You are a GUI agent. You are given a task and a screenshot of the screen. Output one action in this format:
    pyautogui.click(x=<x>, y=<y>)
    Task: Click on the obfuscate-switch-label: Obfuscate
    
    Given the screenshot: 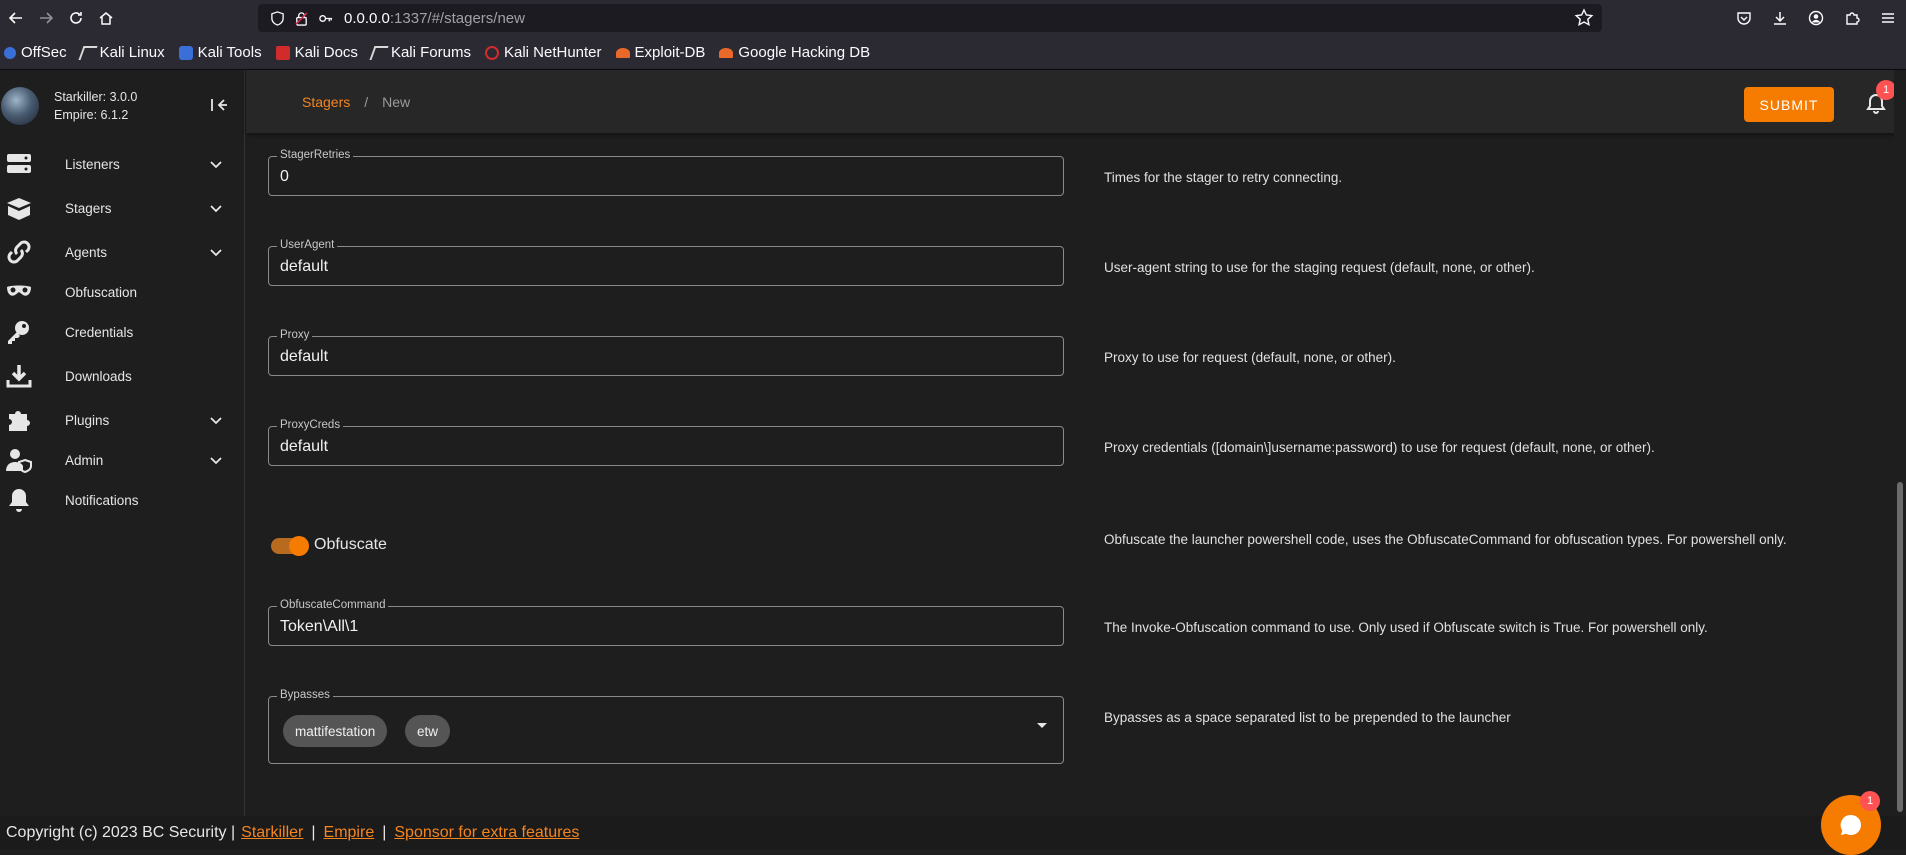 What is the action you would take?
    pyautogui.click(x=350, y=545)
    